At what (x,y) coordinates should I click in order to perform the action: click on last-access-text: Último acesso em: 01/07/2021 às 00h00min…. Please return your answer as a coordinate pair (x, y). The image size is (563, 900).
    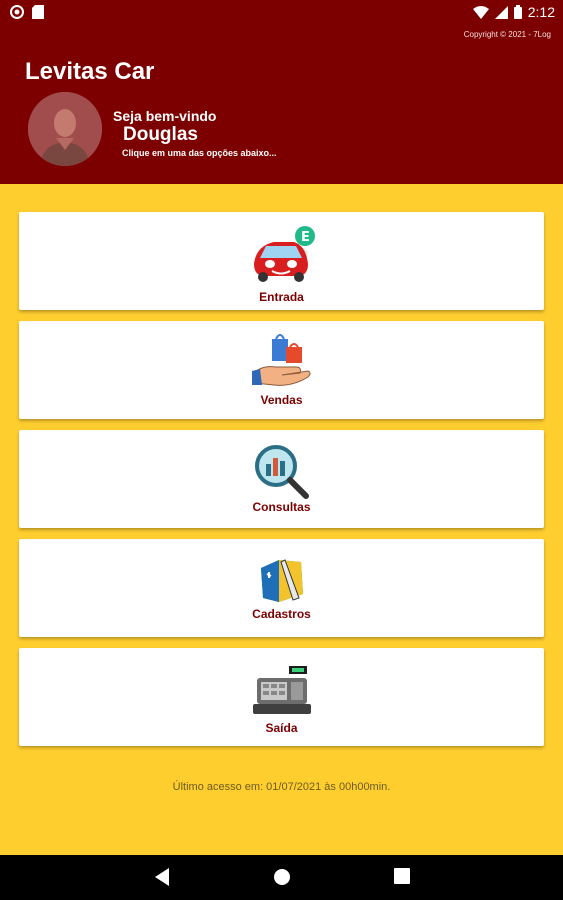
    Looking at the image, I should click on (281, 787).